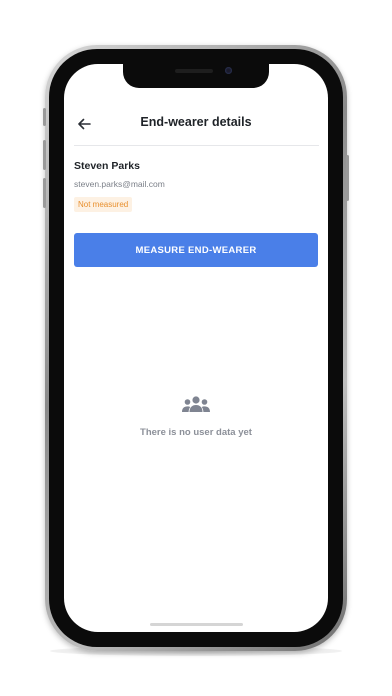 Image resolution: width=392 pixels, height=696 pixels. Describe the element at coordinates (196, 624) in the screenshot. I see `home-indicator` at that location.